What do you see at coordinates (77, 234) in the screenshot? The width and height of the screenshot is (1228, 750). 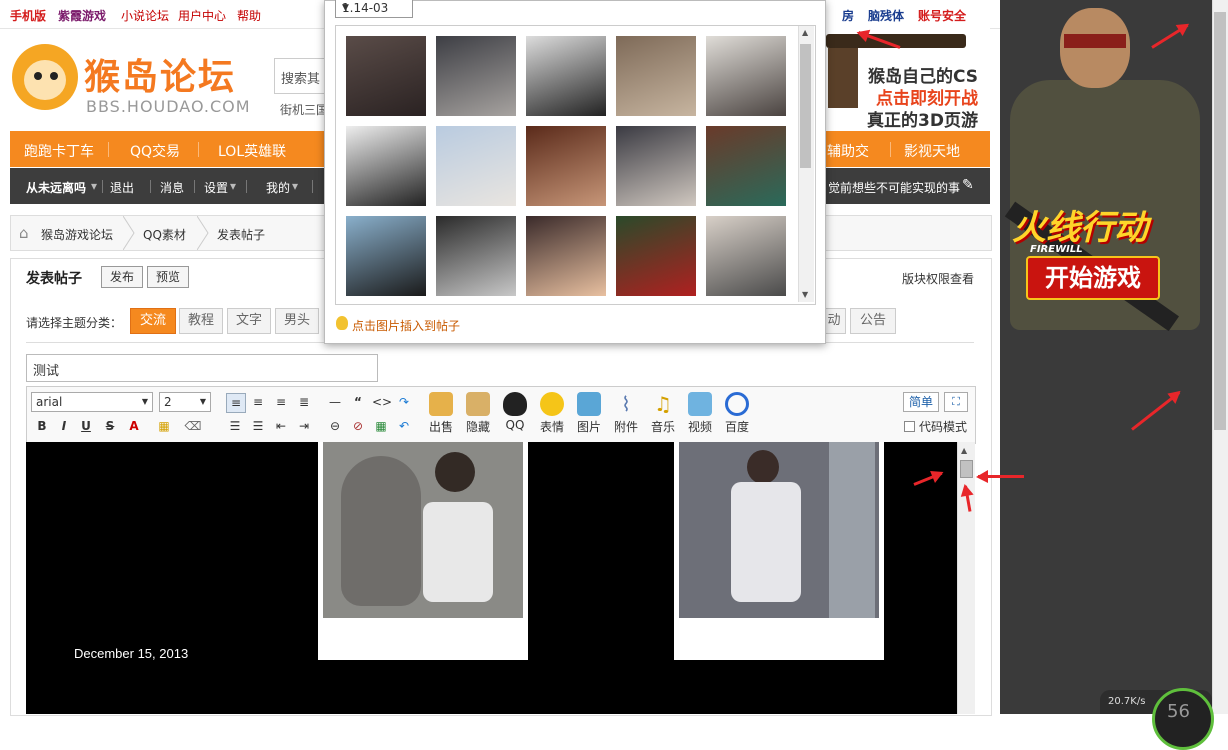 I see `breadcrumb-forum: 猴岛游戏论坛` at bounding box center [77, 234].